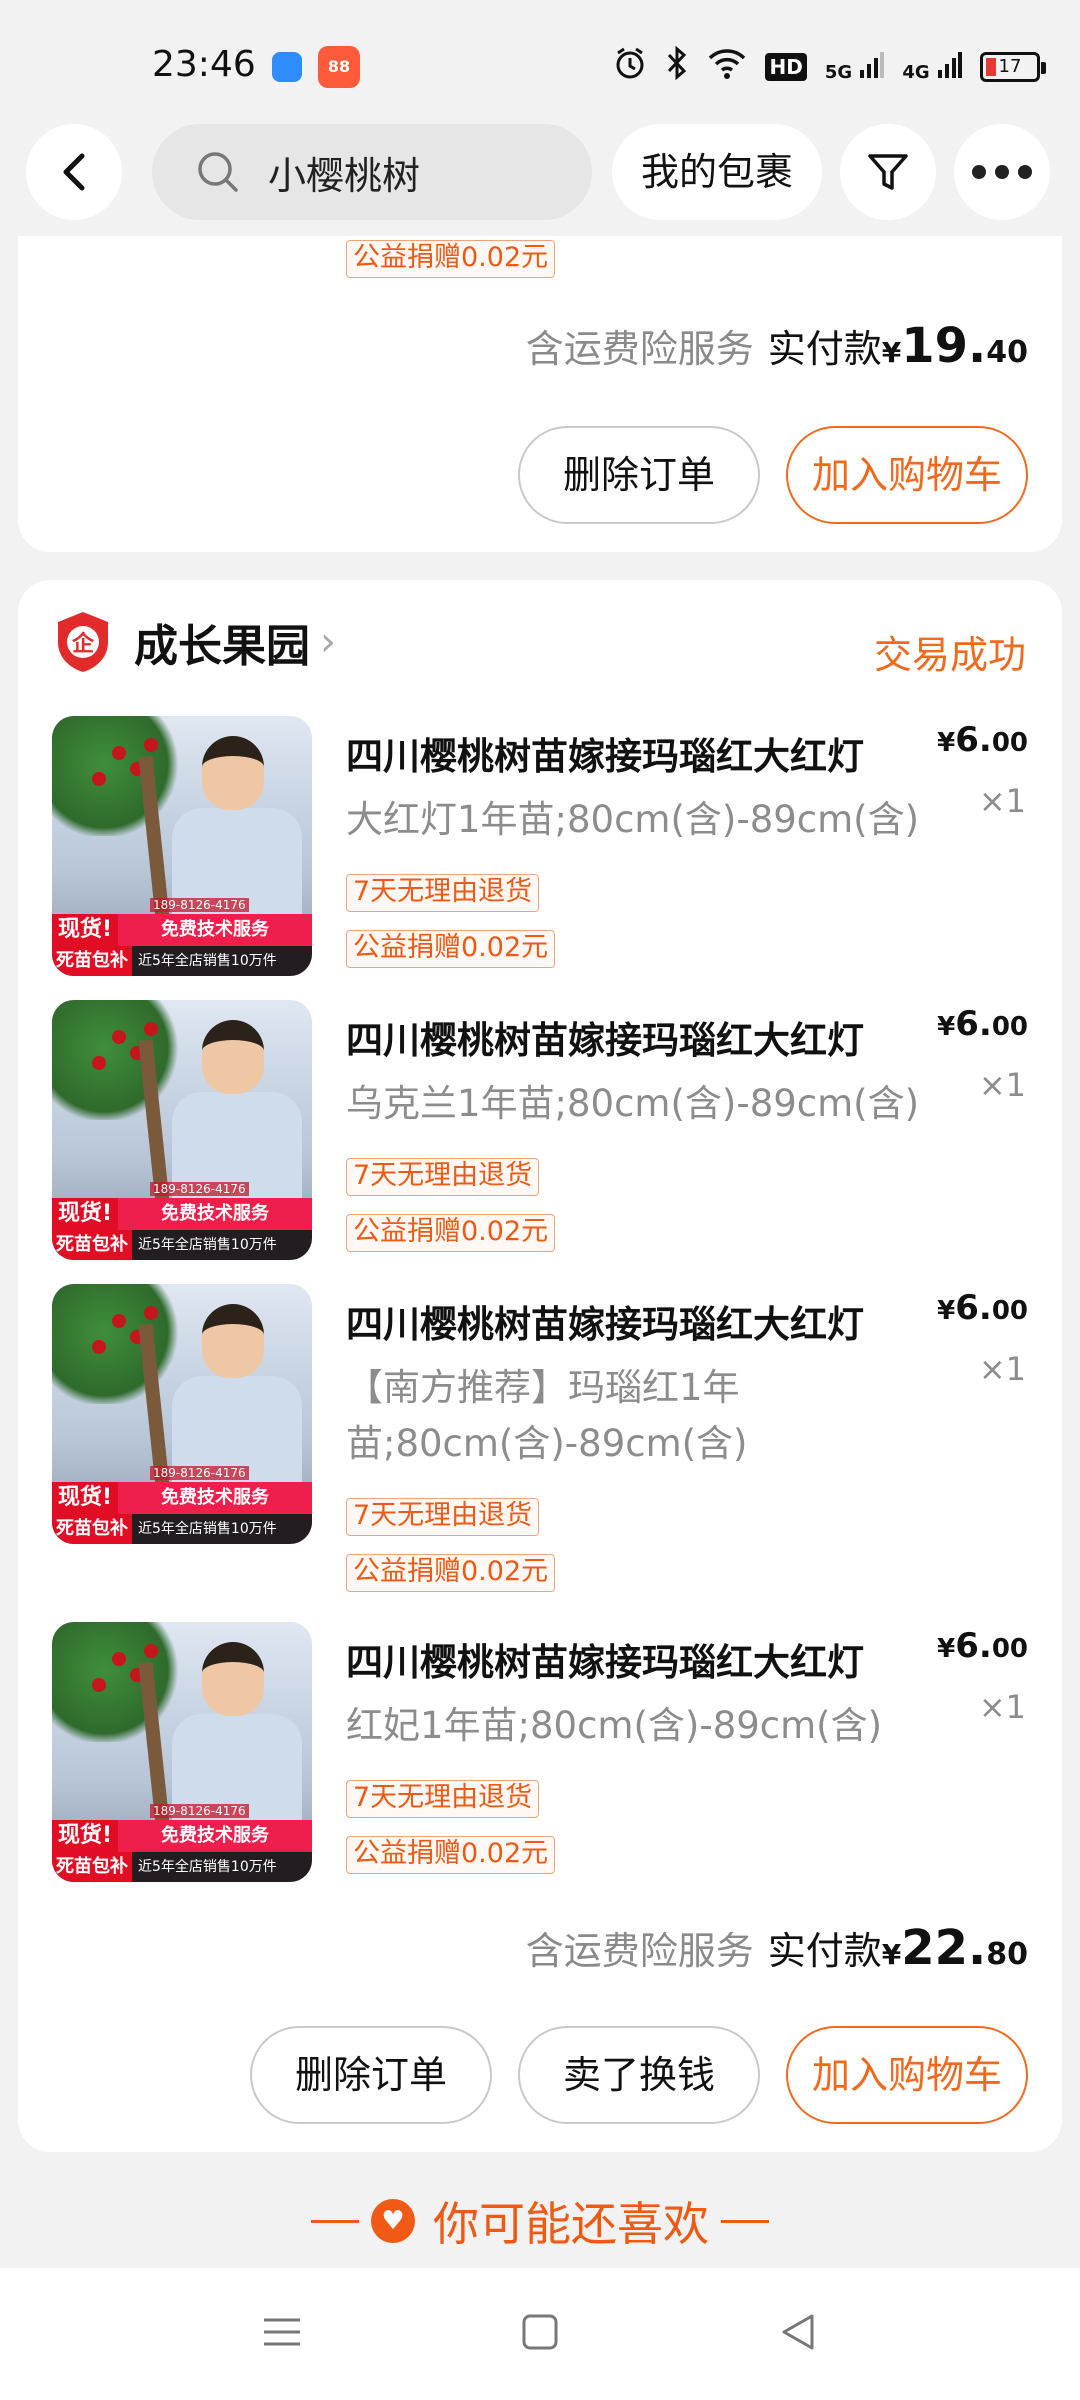  Describe the element at coordinates (745, 2221) in the screenshot. I see `decor-line-right` at that location.